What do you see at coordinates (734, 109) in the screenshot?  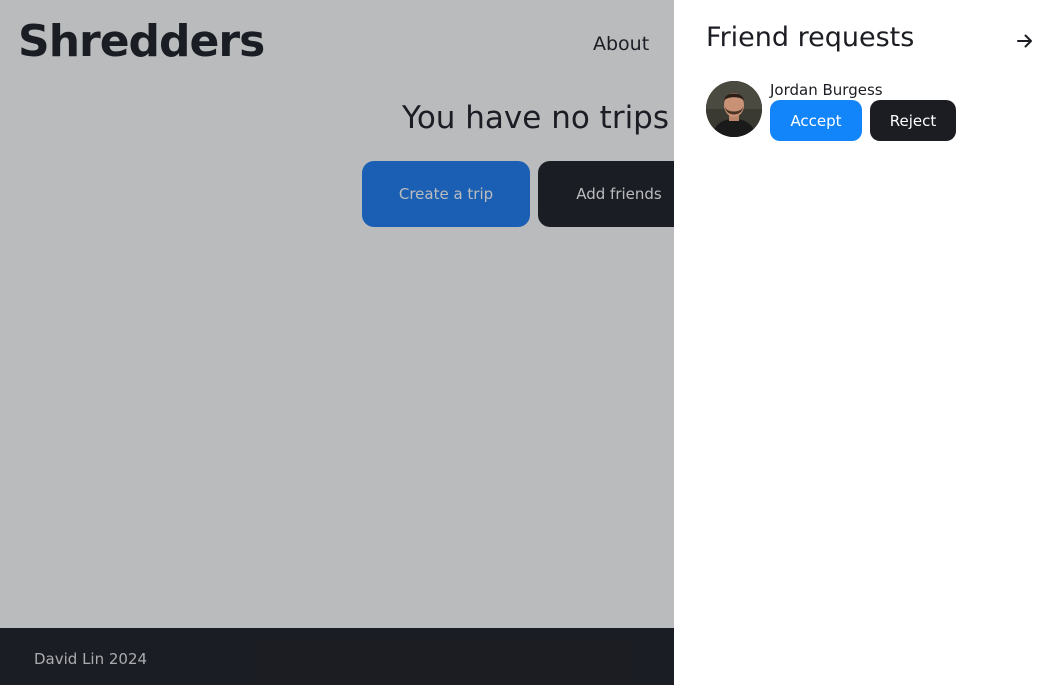 I see `avatar` at bounding box center [734, 109].